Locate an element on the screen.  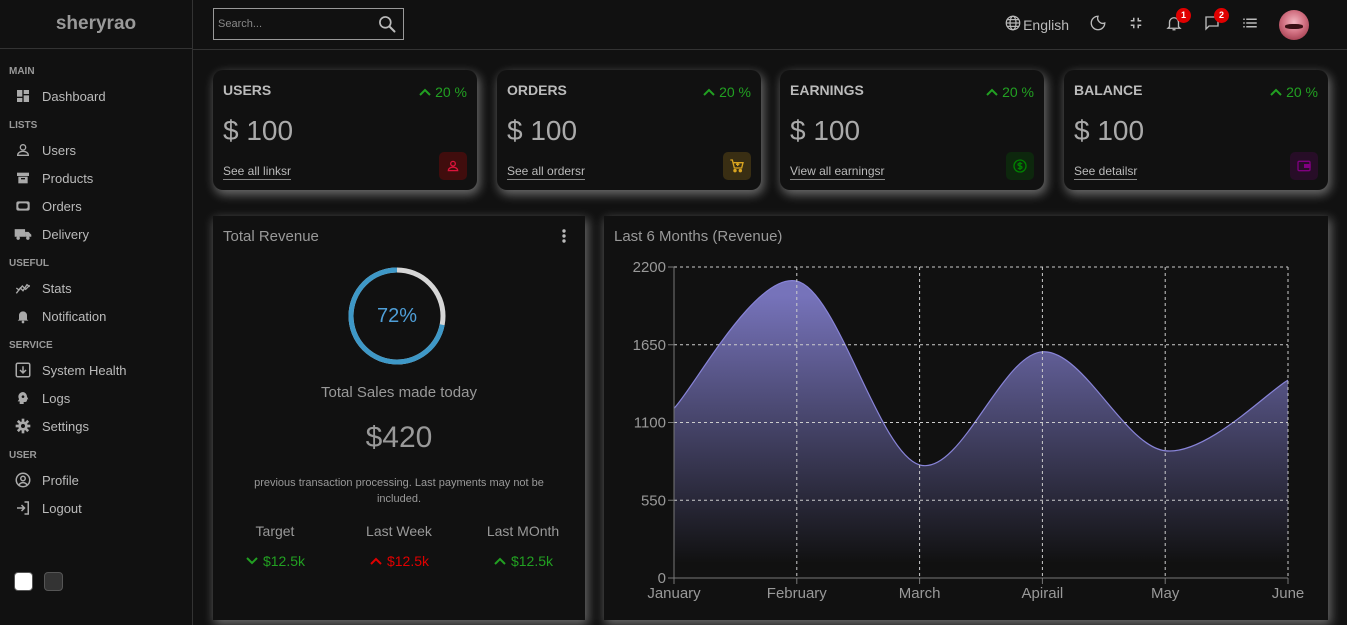
language-selector: English is located at coordinates (1036, 25).